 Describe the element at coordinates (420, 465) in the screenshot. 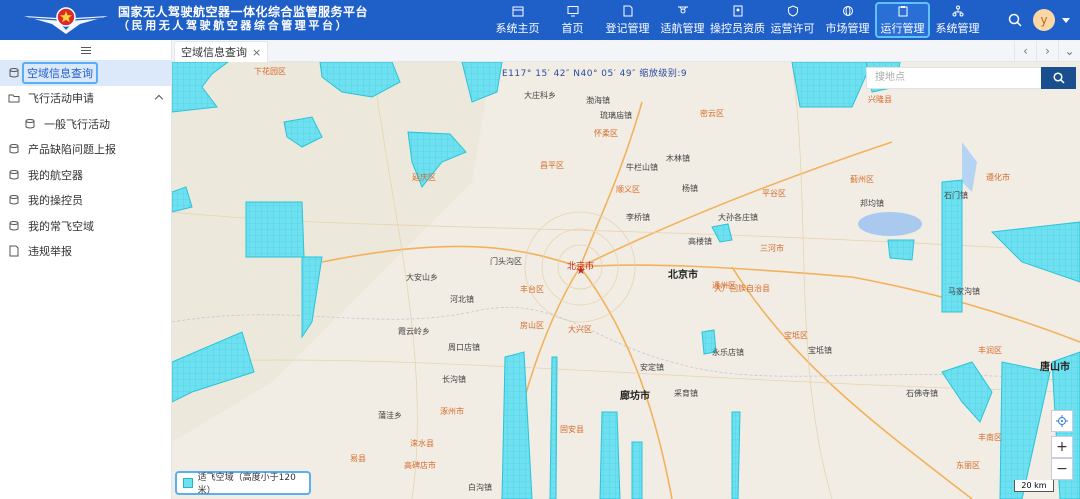

I see `map-label: 高碑店市` at that location.